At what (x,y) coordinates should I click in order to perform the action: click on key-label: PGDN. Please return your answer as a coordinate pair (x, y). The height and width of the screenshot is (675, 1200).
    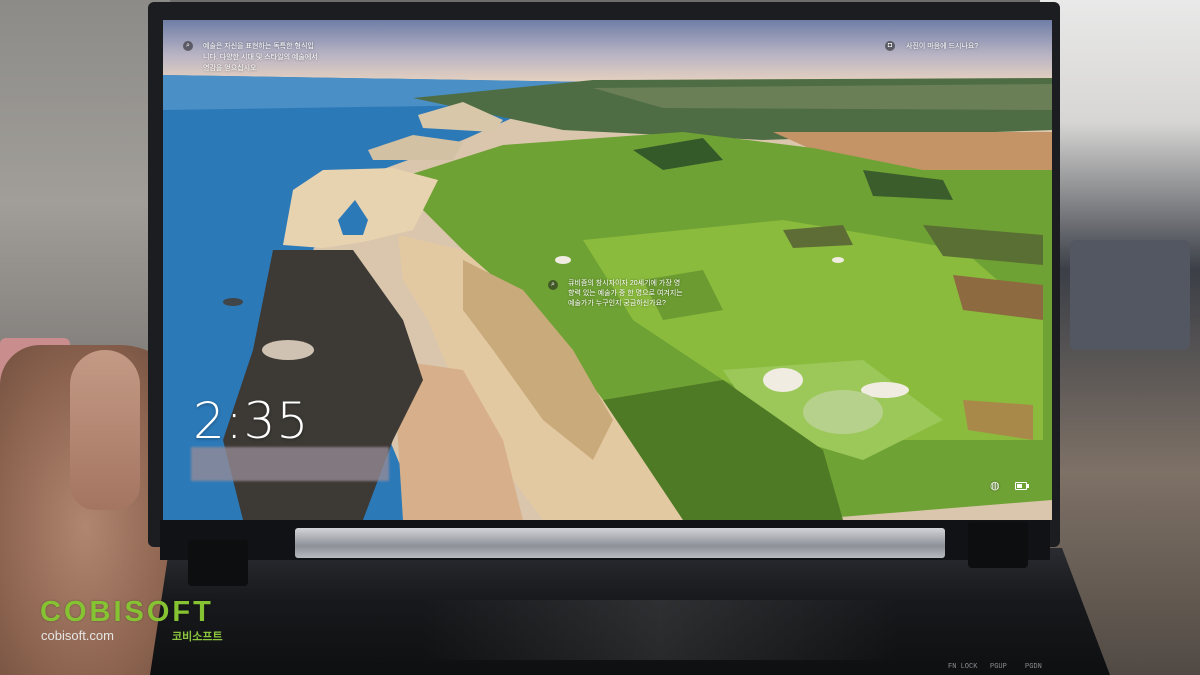
    Looking at the image, I should click on (1033, 667).